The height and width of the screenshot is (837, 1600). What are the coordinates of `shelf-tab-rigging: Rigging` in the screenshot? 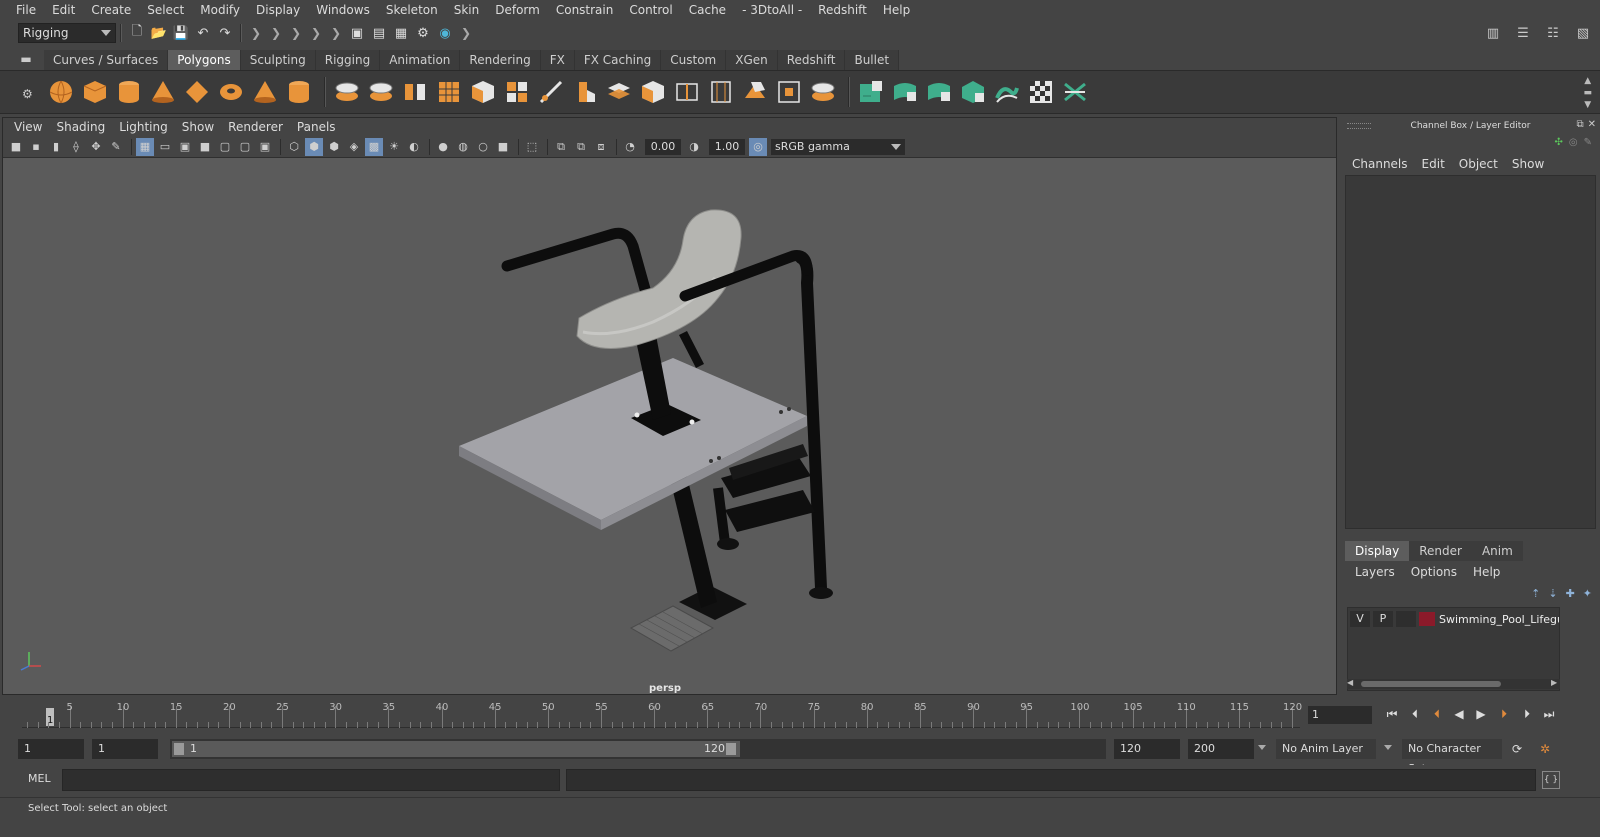 It's located at (348, 60).